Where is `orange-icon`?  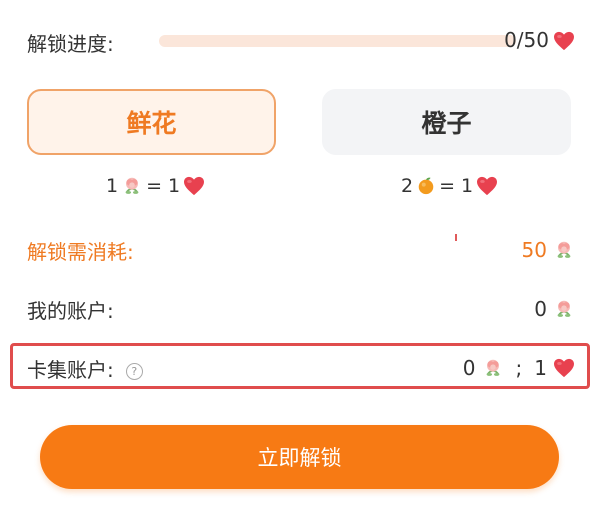 orange-icon is located at coordinates (426, 186).